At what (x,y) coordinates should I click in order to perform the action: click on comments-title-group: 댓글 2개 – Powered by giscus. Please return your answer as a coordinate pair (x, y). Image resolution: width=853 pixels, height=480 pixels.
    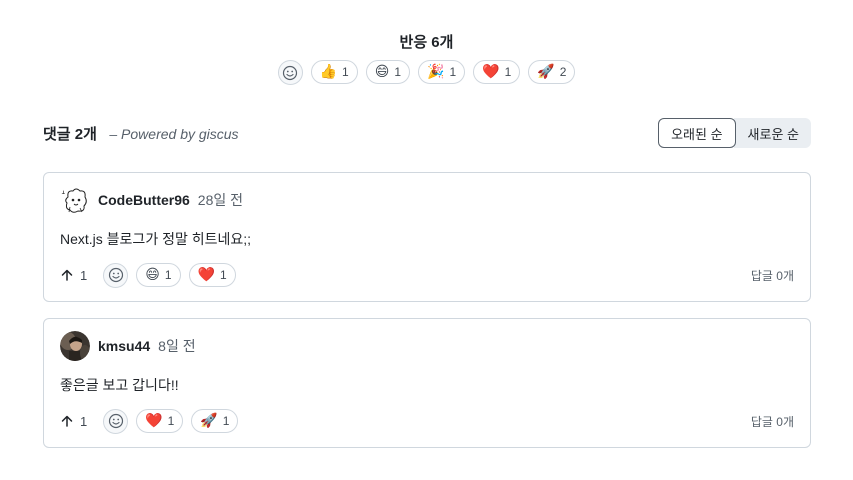
    Looking at the image, I should click on (141, 133).